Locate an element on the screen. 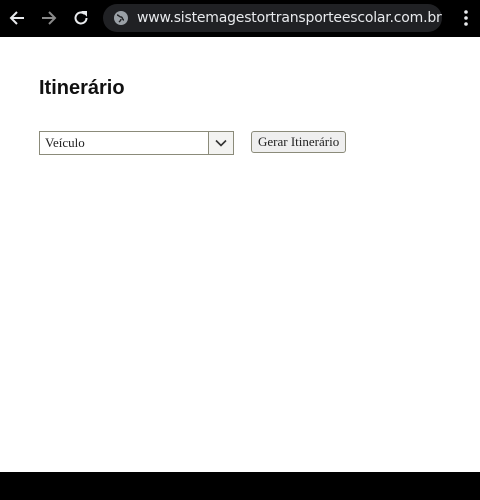 Image resolution: width=480 pixels, height=500 pixels. arrow-right-icon is located at coordinates (49, 18).